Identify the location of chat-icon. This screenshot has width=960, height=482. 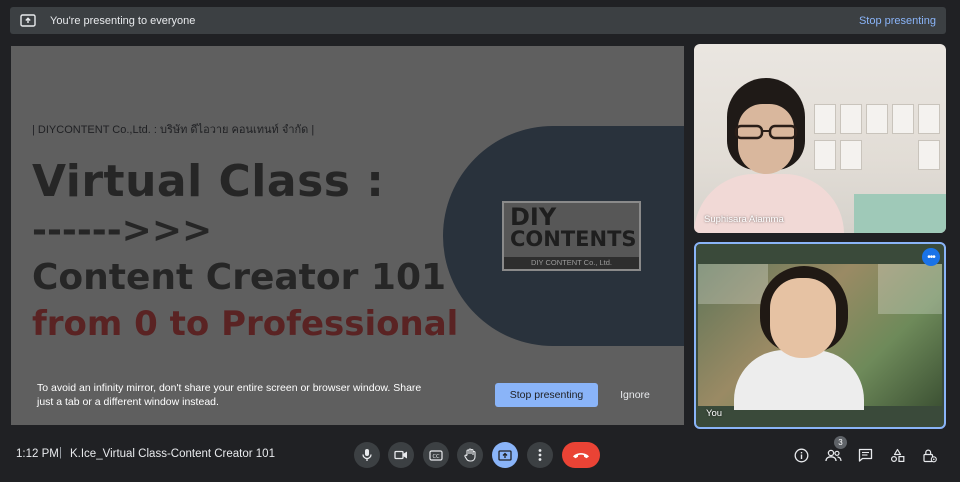
(865, 455).